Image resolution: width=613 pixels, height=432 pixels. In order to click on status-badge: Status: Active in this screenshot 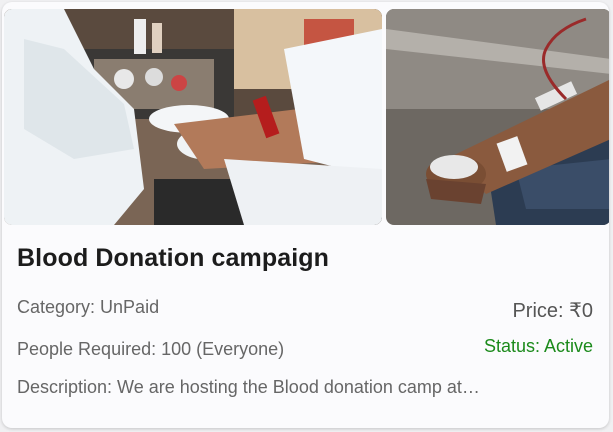, I will do `click(538, 346)`.